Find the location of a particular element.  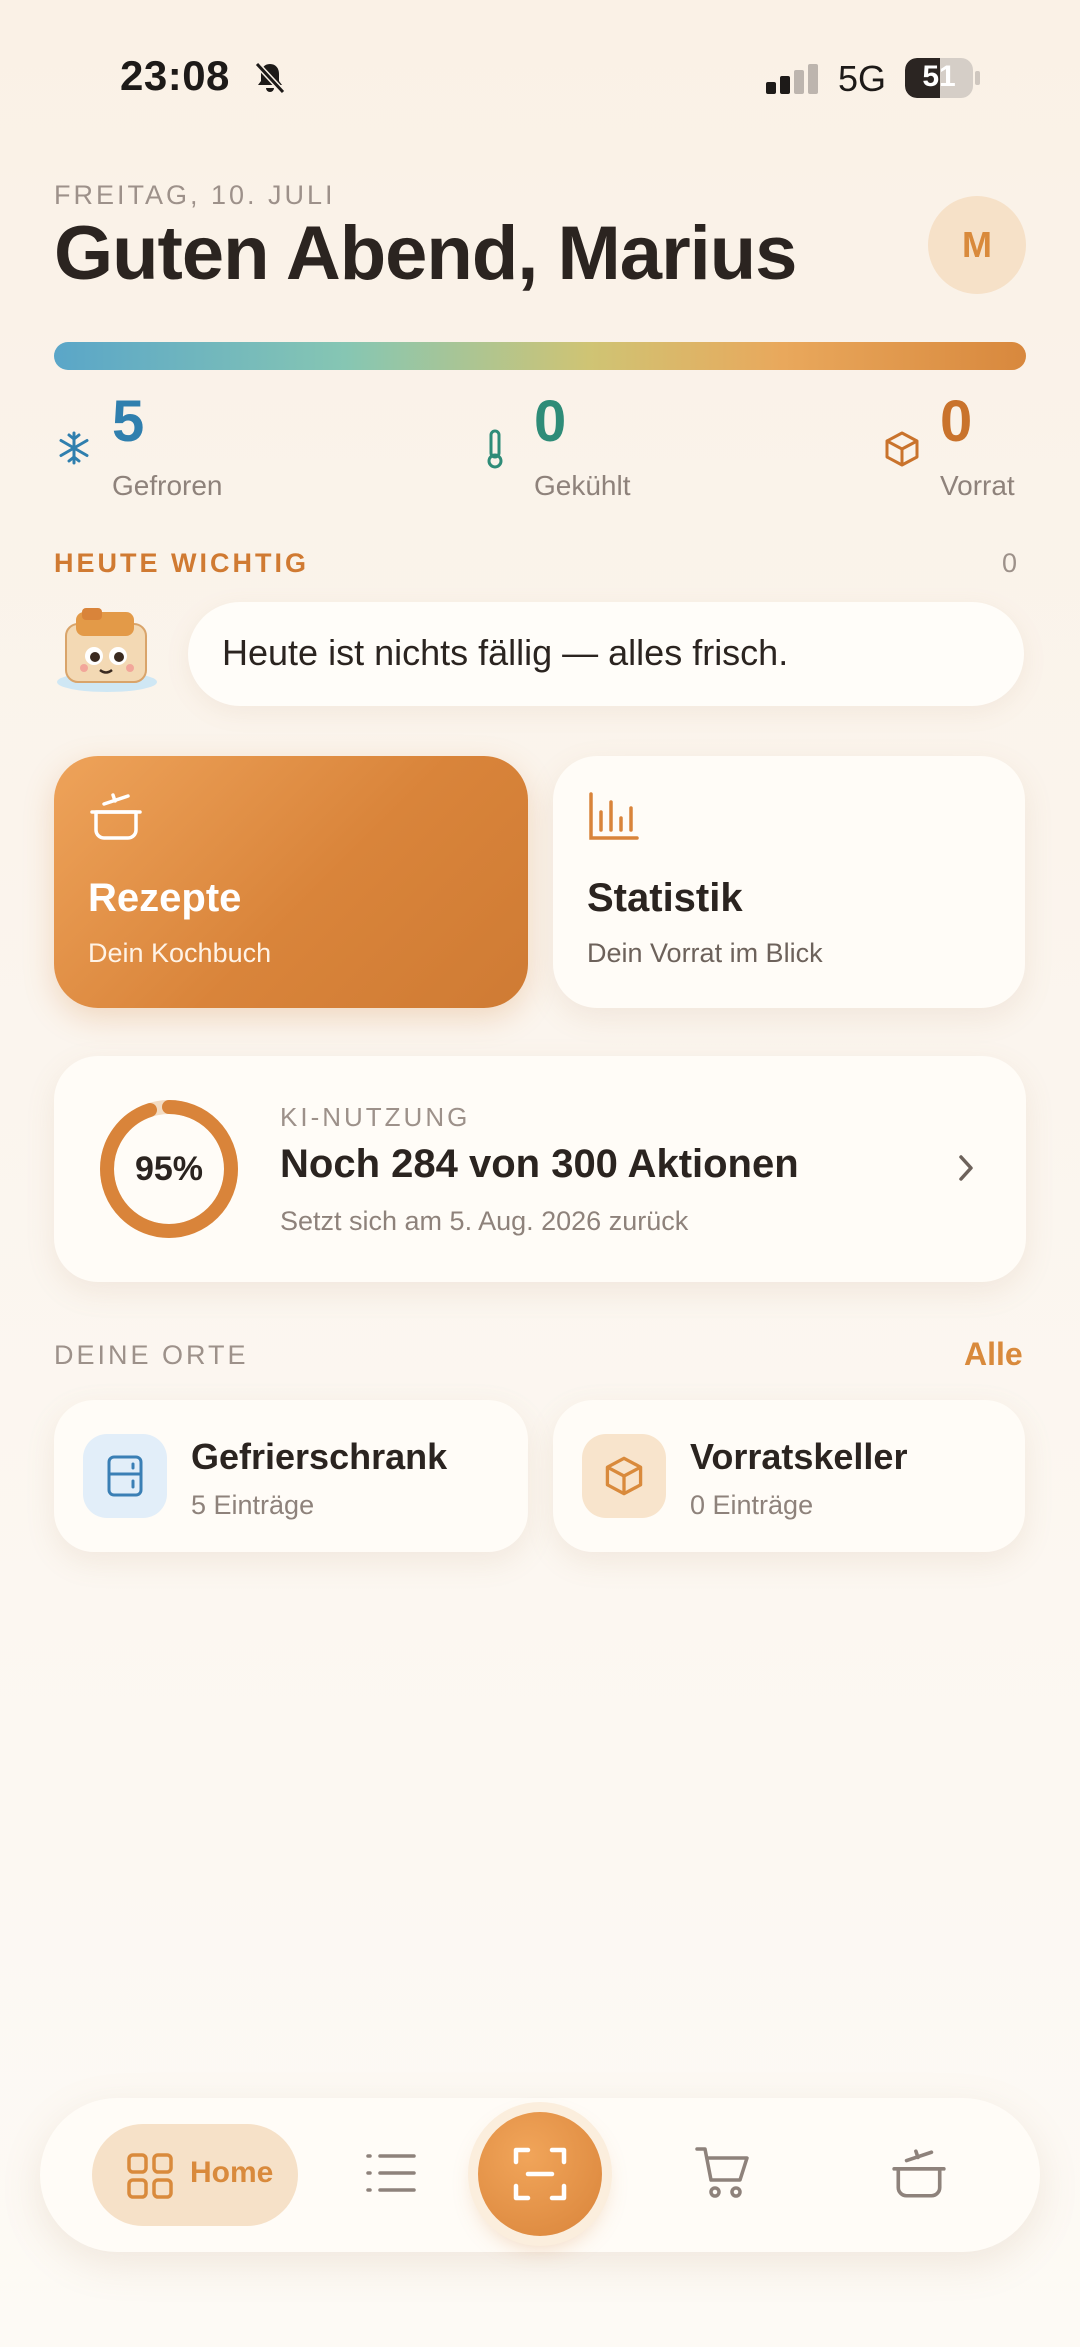

places-all-link: Alle is located at coordinates (993, 1354).